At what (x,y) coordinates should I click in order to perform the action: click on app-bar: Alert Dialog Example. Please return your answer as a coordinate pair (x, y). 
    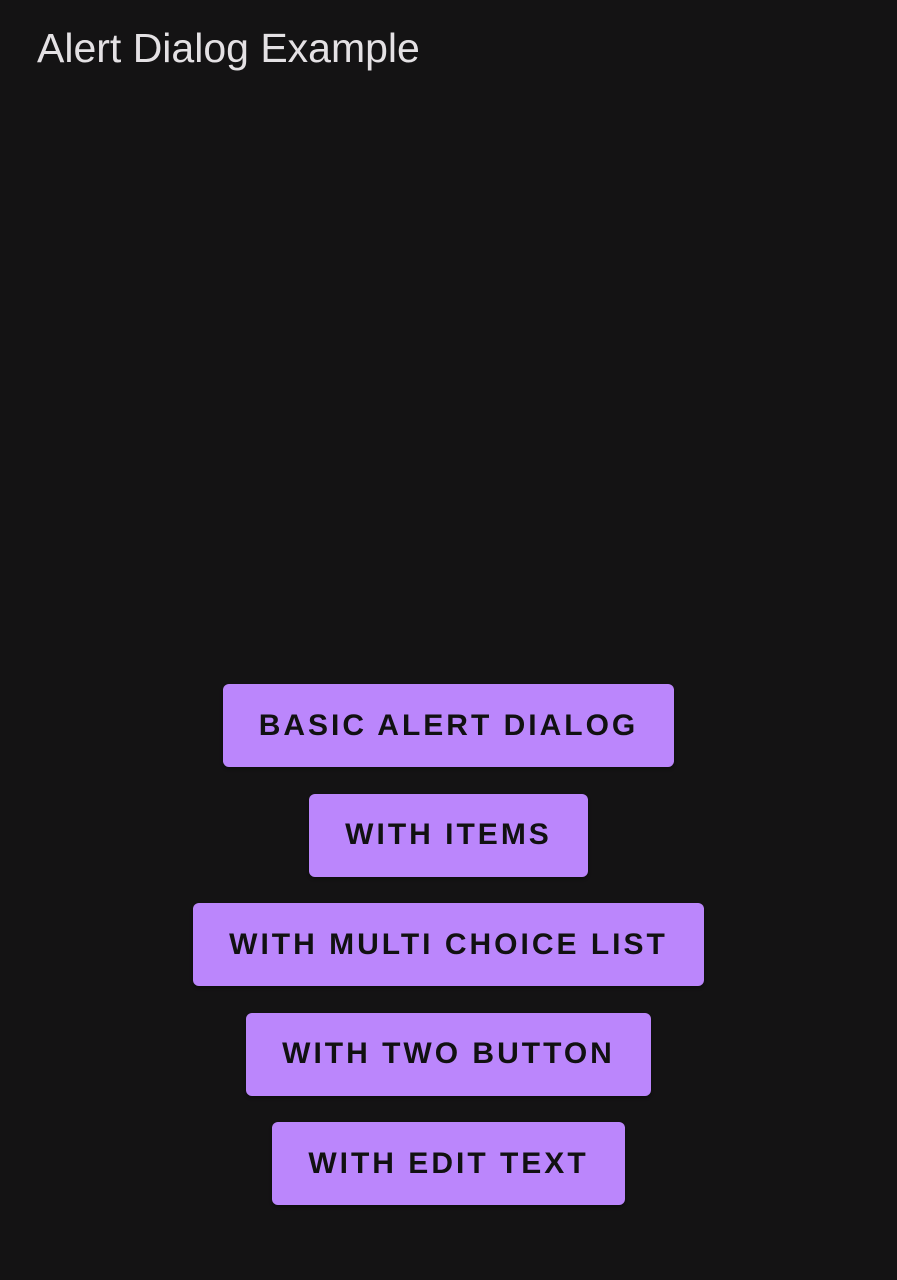
    Looking at the image, I should click on (448, 48).